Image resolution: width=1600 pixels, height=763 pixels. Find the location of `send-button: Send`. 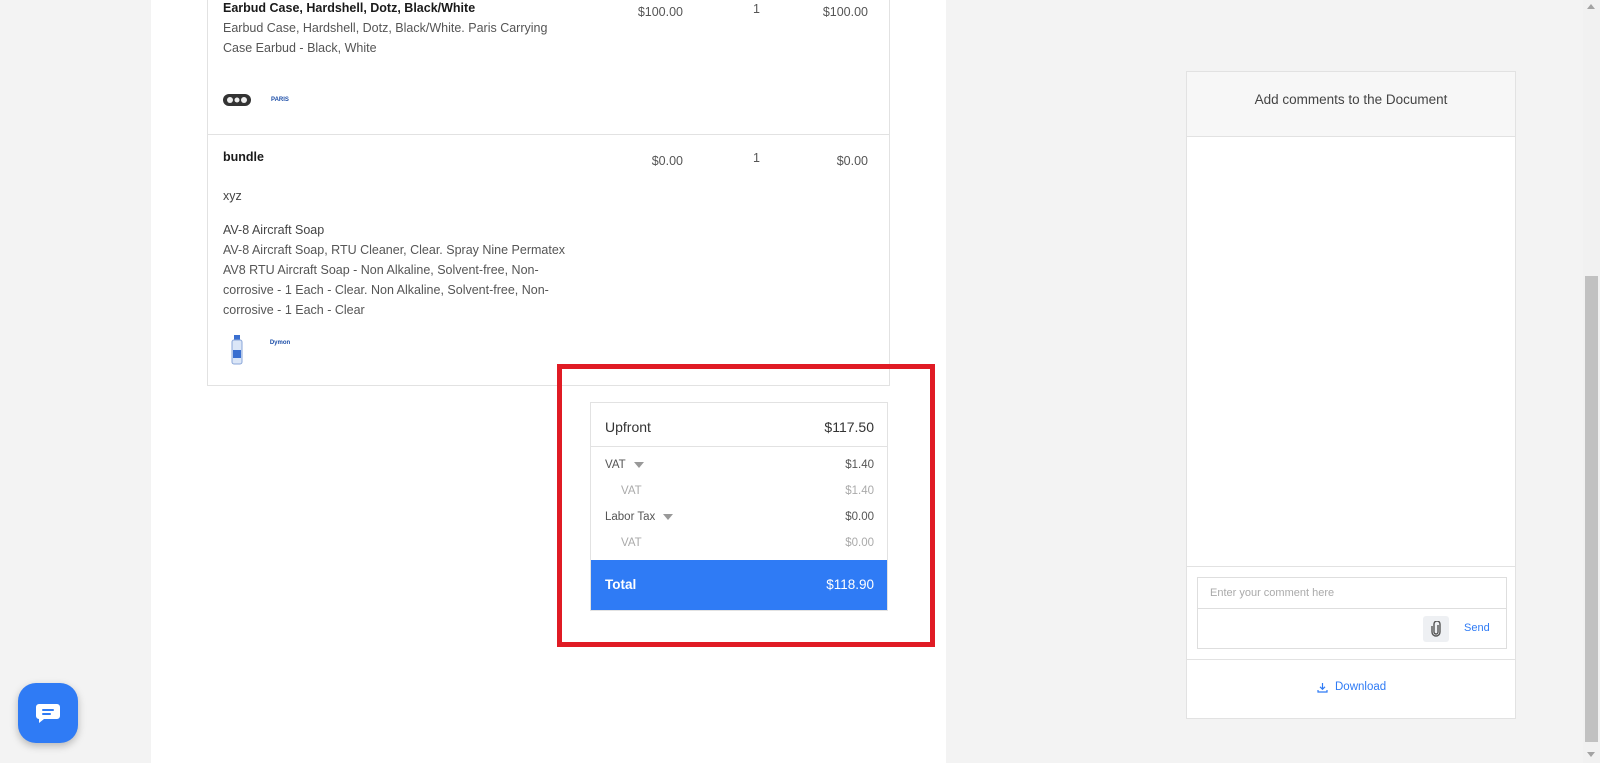

send-button: Send is located at coordinates (1477, 628).